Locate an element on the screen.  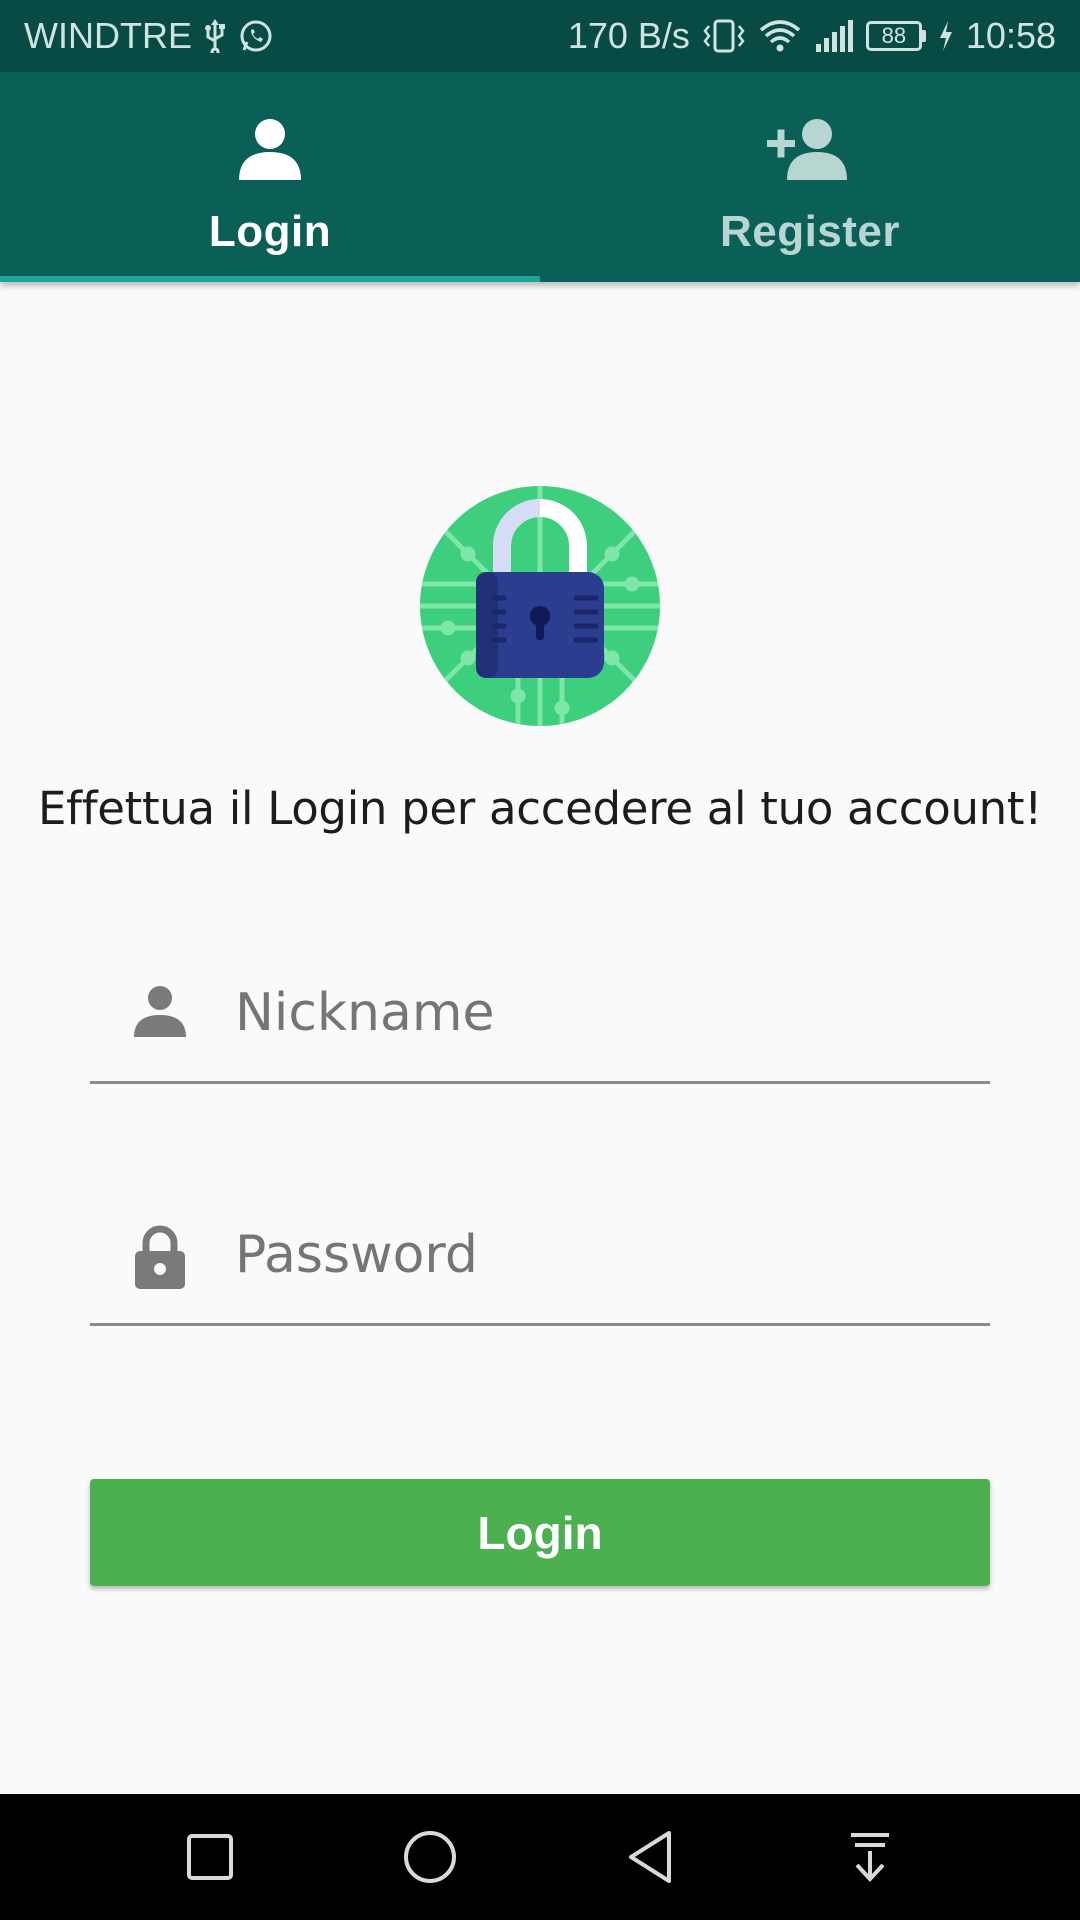
carrier-name: WINDTRE is located at coordinates (108, 35).